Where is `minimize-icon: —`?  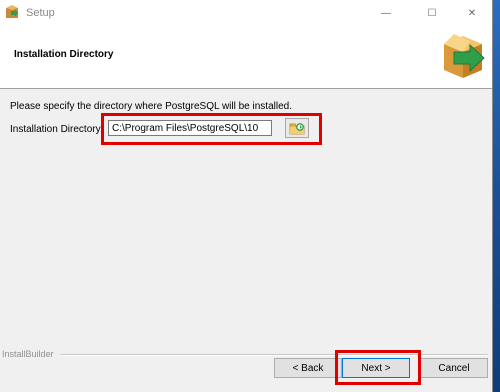
minimize-icon: — is located at coordinates (386, 13).